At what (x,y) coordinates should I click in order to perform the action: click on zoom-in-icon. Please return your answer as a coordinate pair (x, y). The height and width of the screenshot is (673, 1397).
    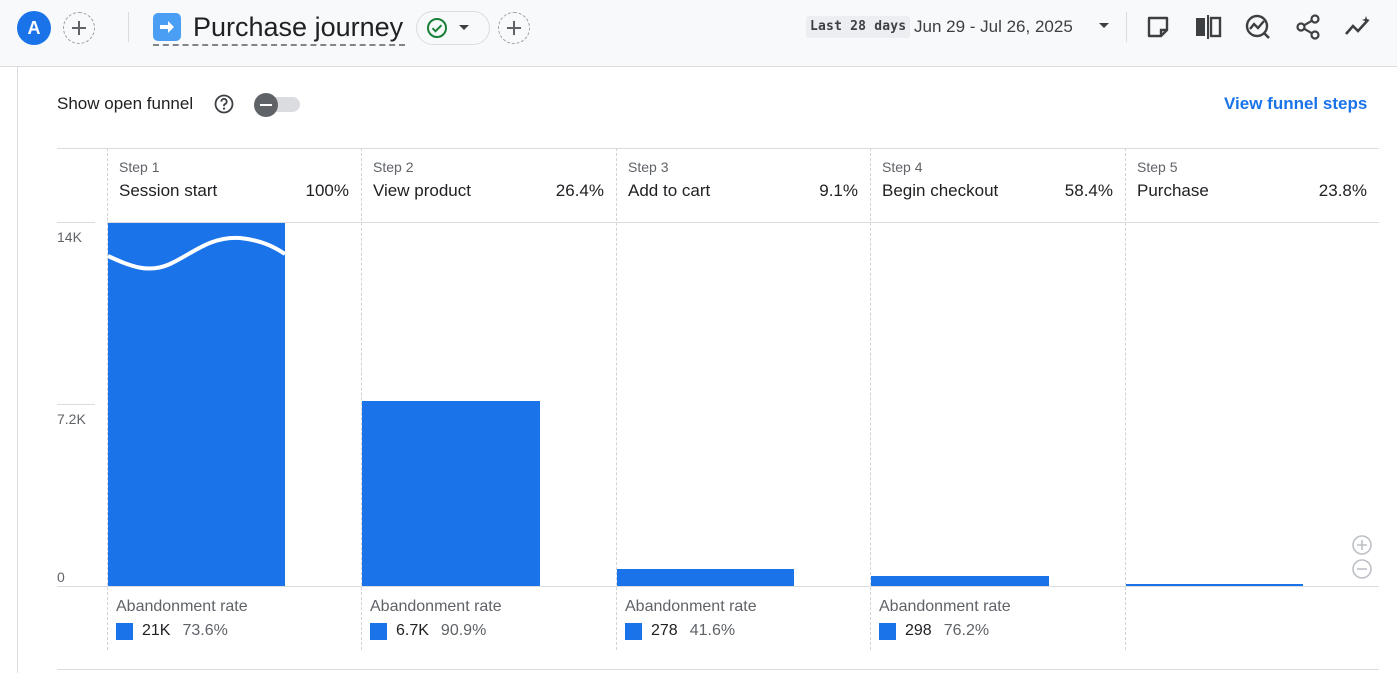
    Looking at the image, I should click on (1362, 545).